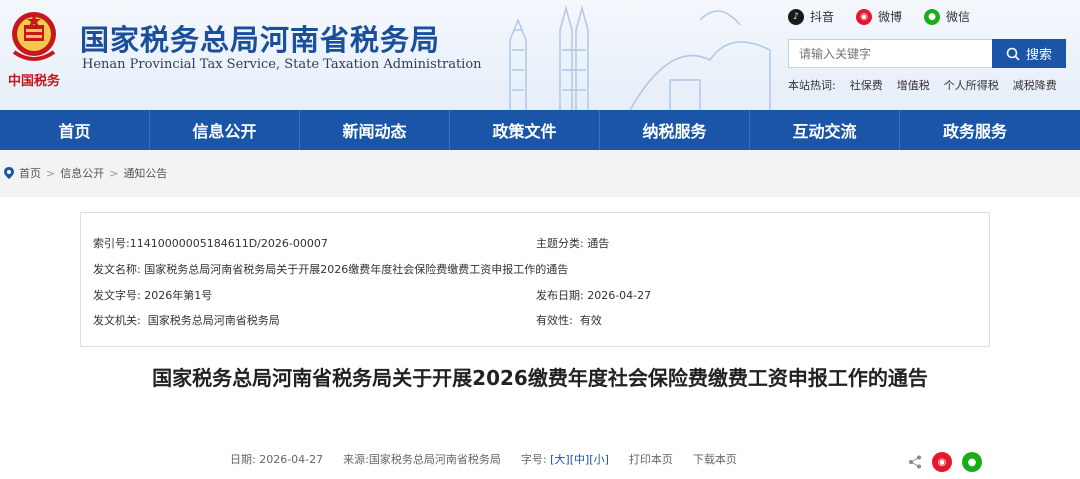  What do you see at coordinates (971, 85) in the screenshot?
I see `hot-keyword: 个人所得税` at bounding box center [971, 85].